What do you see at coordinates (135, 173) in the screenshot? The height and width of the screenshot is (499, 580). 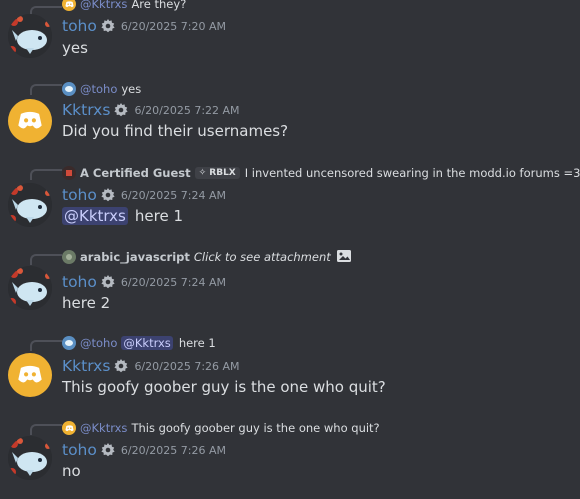 I see `reply-author: A Certified Guest` at bounding box center [135, 173].